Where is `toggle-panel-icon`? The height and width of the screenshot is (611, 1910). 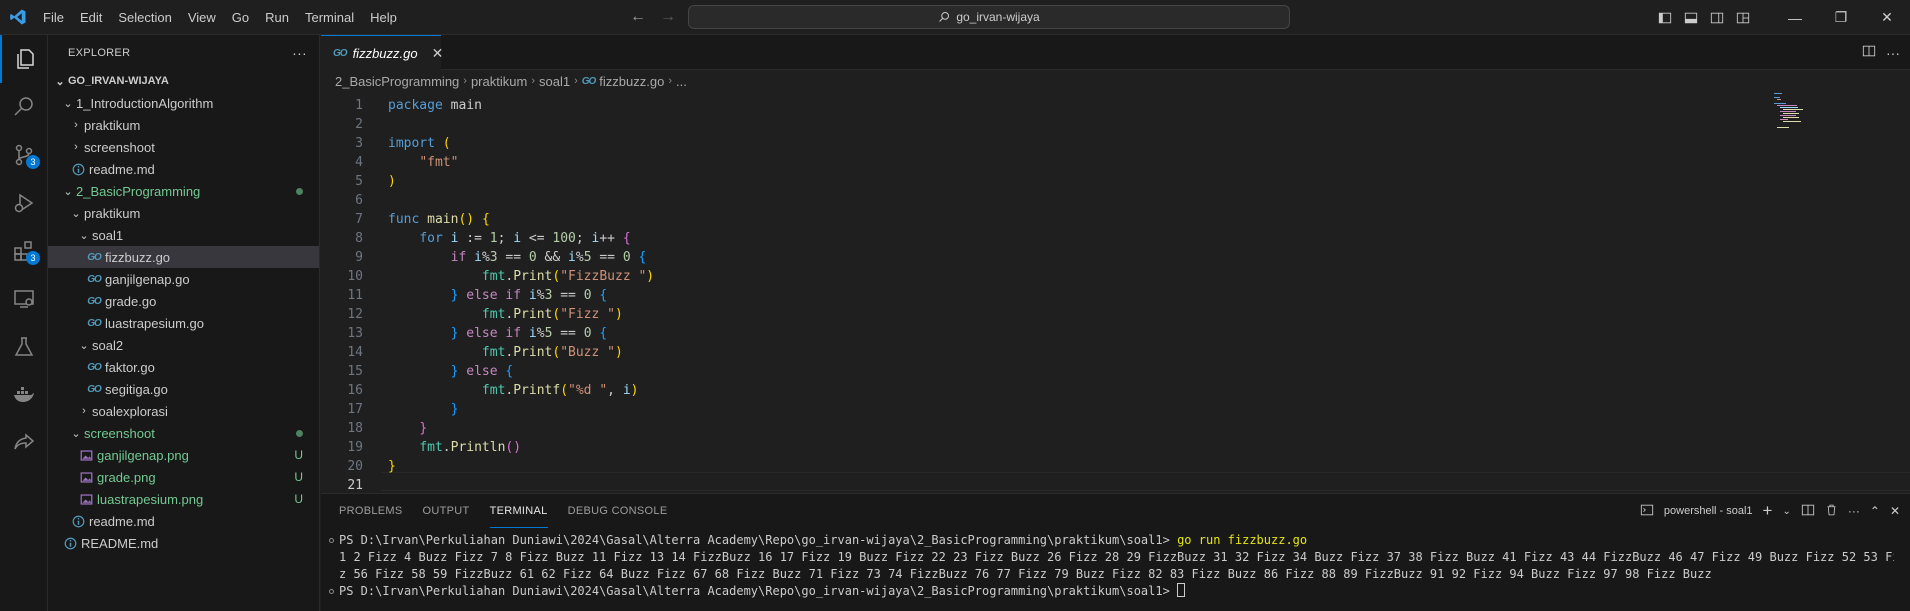 toggle-panel-icon is located at coordinates (1691, 18).